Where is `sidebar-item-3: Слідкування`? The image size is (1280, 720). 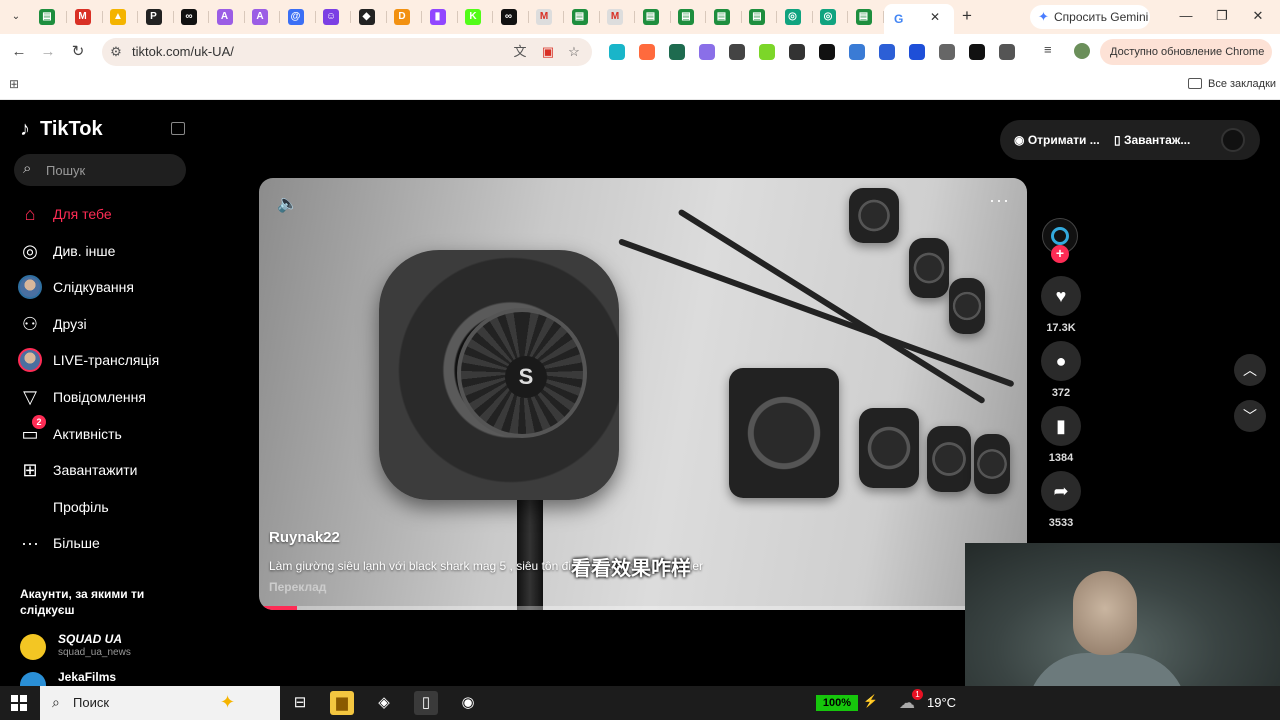
sidebar-item-3: Слідкування is located at coordinates (101, 287).